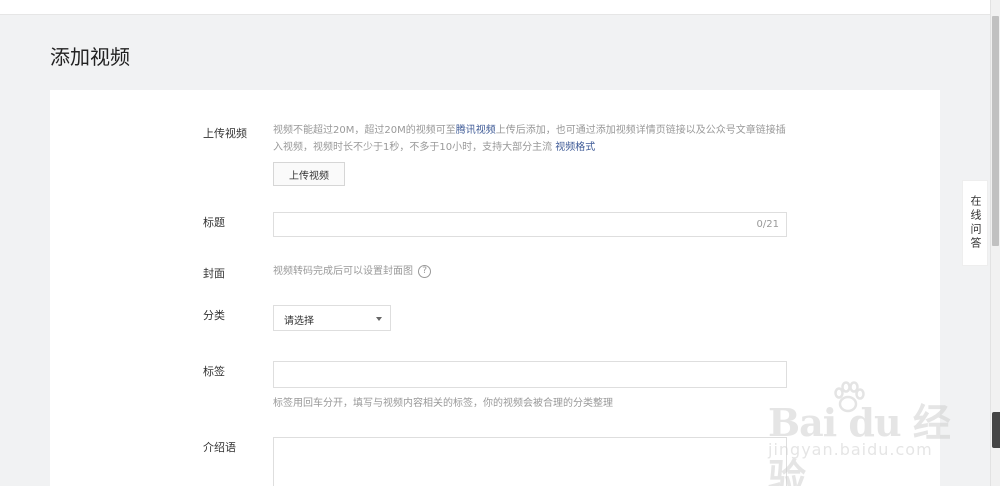 The width and height of the screenshot is (1000, 486). Describe the element at coordinates (640, 130) in the screenshot. I see `upload-hint-text-2: 上传后添加，也可通过添加视频详情页链接以及公众号文章链接插` at that location.